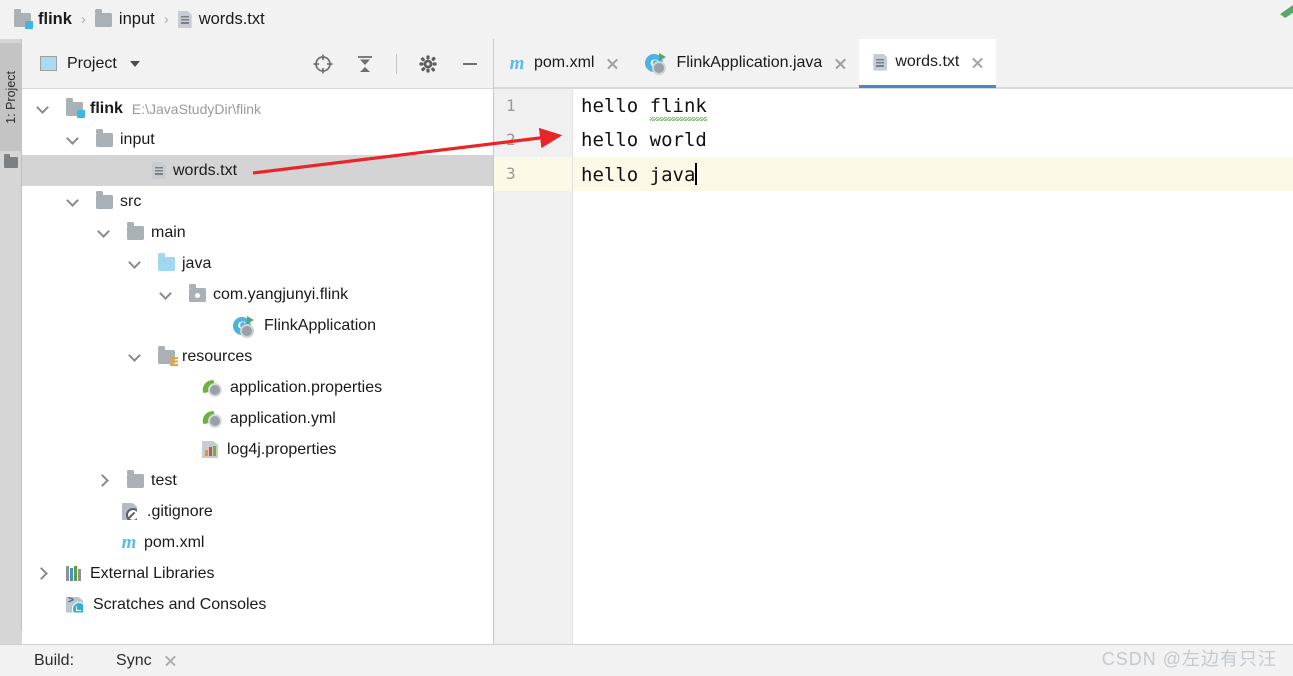  What do you see at coordinates (1144, 63) in the screenshot?
I see `tab-bar-filler` at bounding box center [1144, 63].